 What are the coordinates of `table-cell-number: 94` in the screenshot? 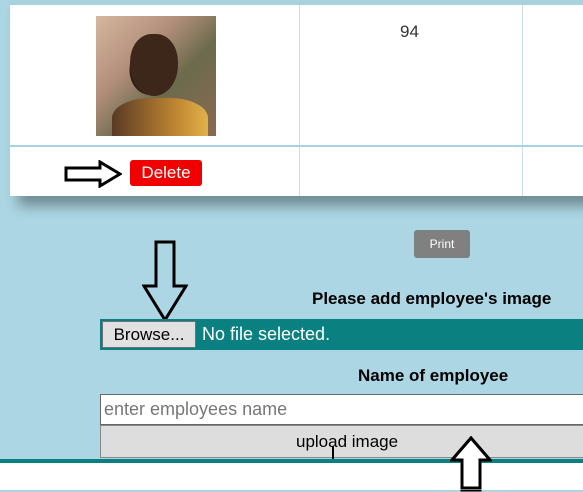 It's located at (409, 31).